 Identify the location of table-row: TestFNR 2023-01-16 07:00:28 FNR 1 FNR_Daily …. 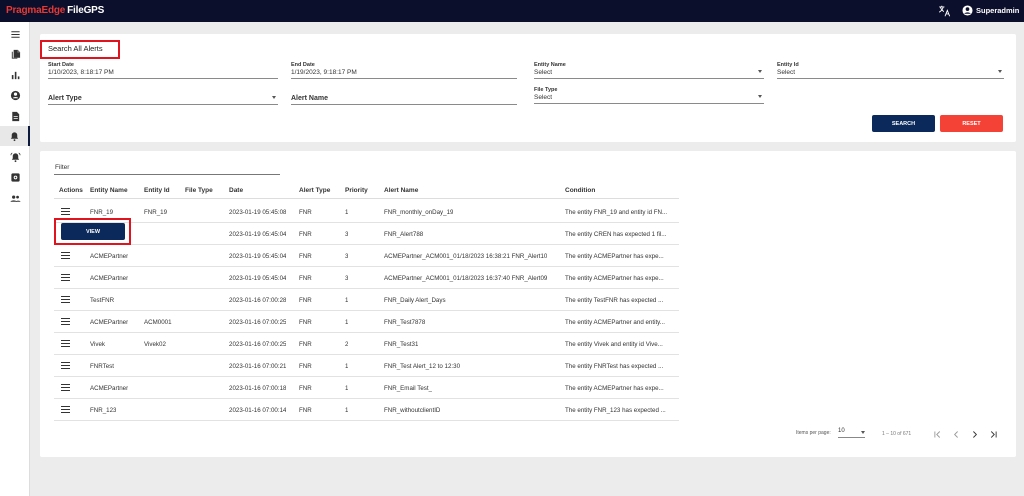
(366, 300).